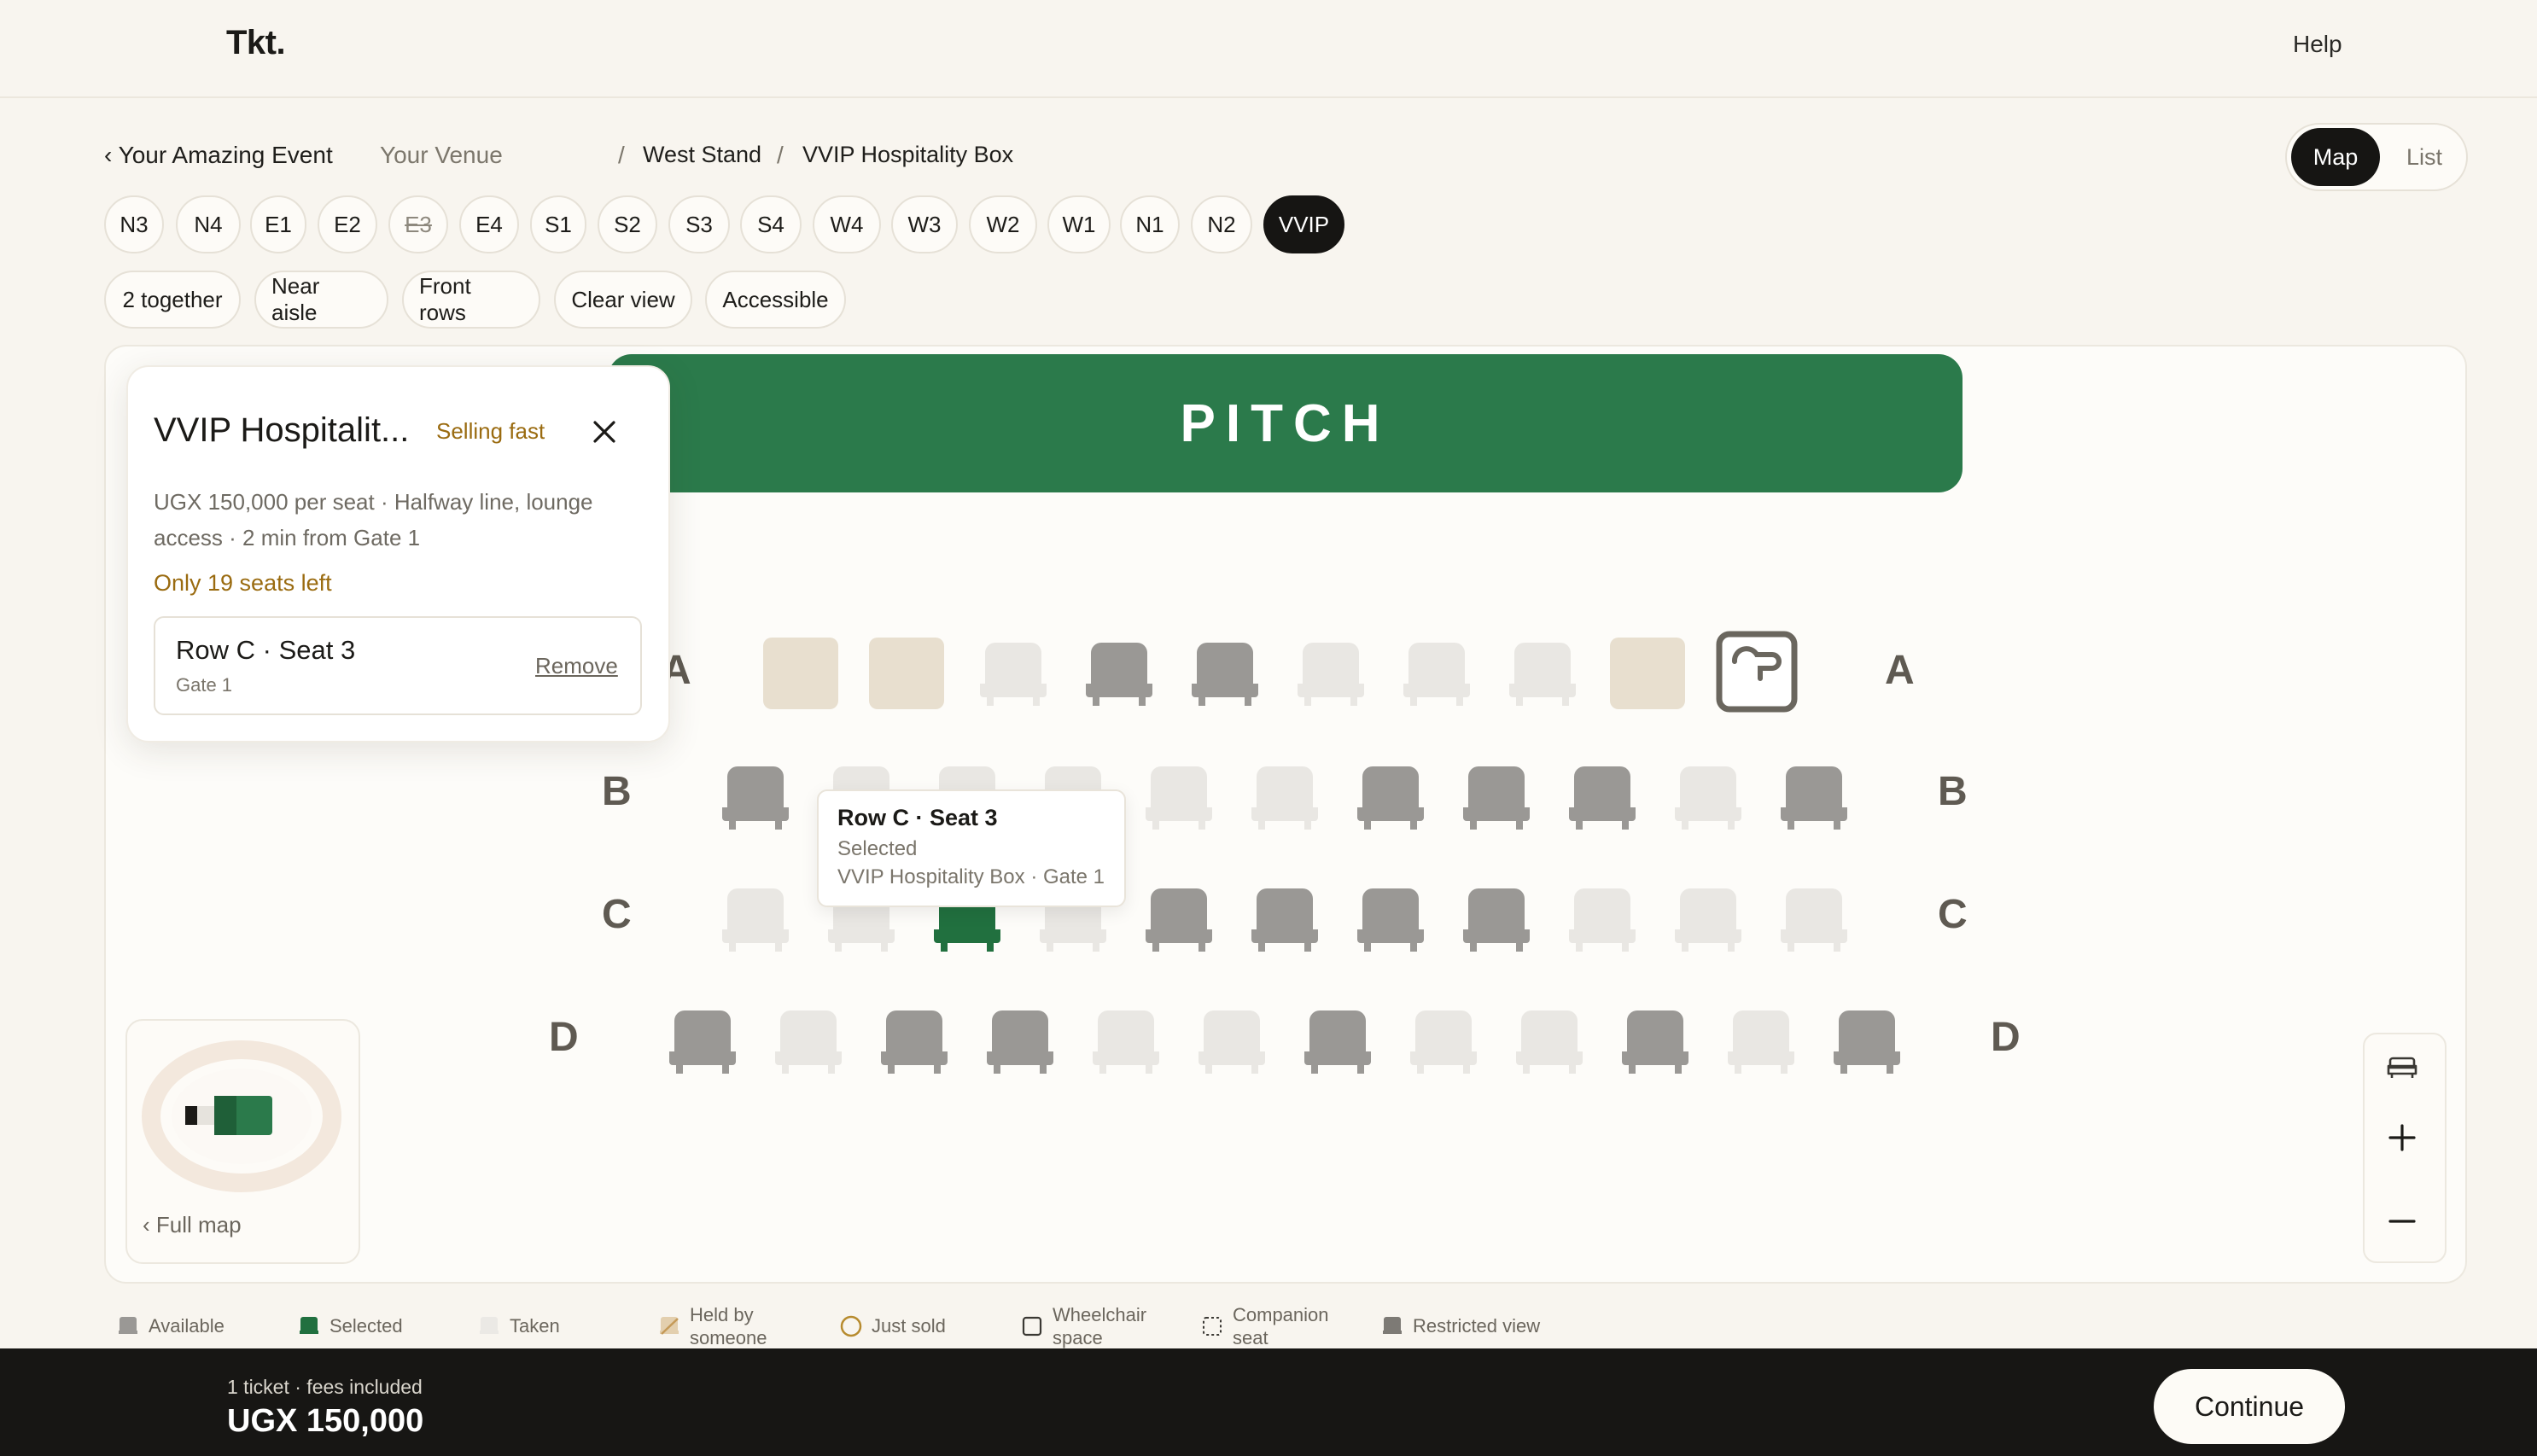  Describe the element at coordinates (347, 224) in the screenshot. I see `section-pill-e2: E2` at that location.